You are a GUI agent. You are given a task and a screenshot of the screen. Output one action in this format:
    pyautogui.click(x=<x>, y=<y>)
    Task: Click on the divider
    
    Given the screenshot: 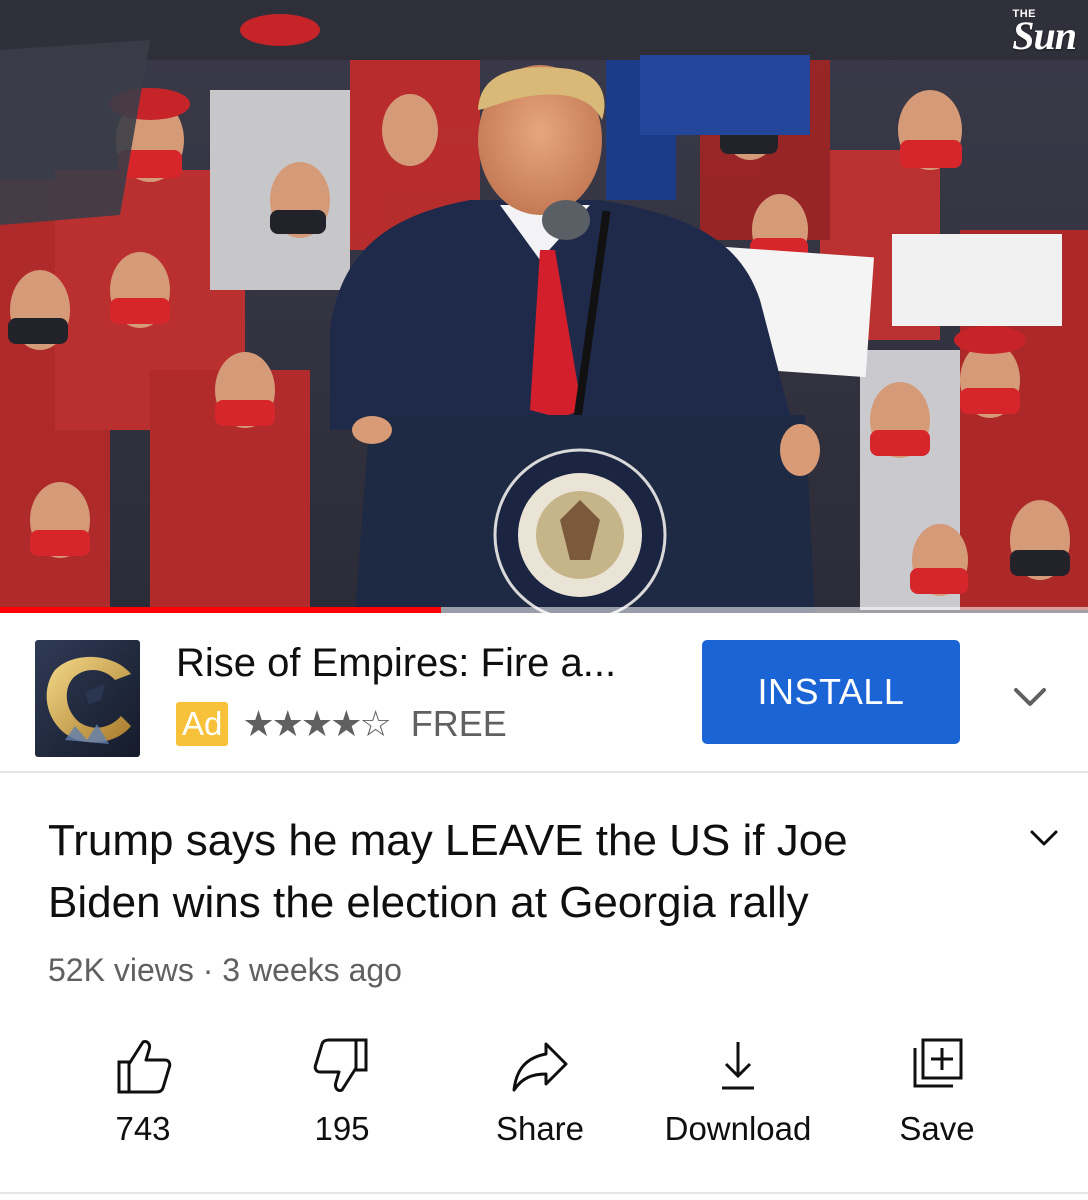 What is the action you would take?
    pyautogui.click(x=544, y=1193)
    